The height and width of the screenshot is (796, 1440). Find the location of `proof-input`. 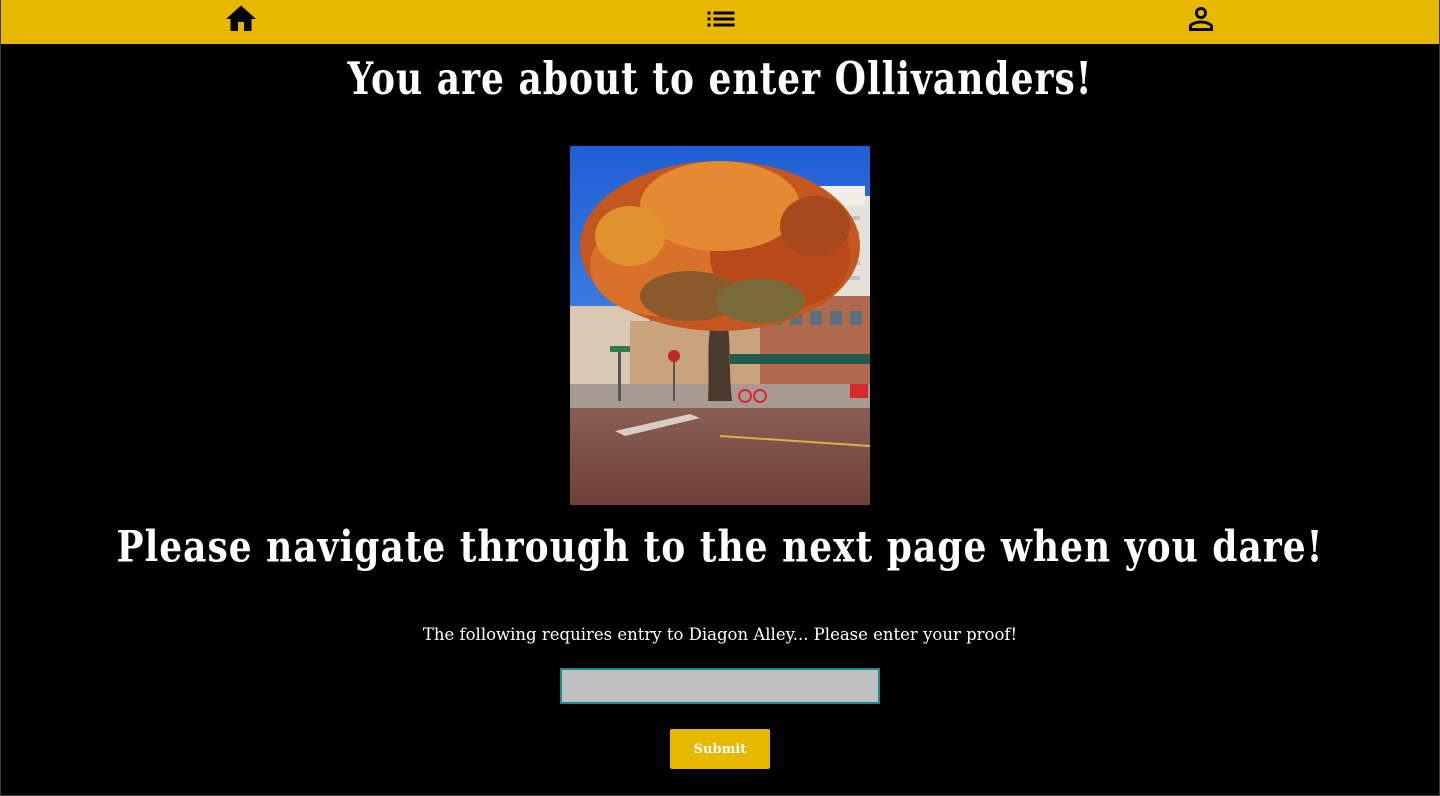

proof-input is located at coordinates (720, 686).